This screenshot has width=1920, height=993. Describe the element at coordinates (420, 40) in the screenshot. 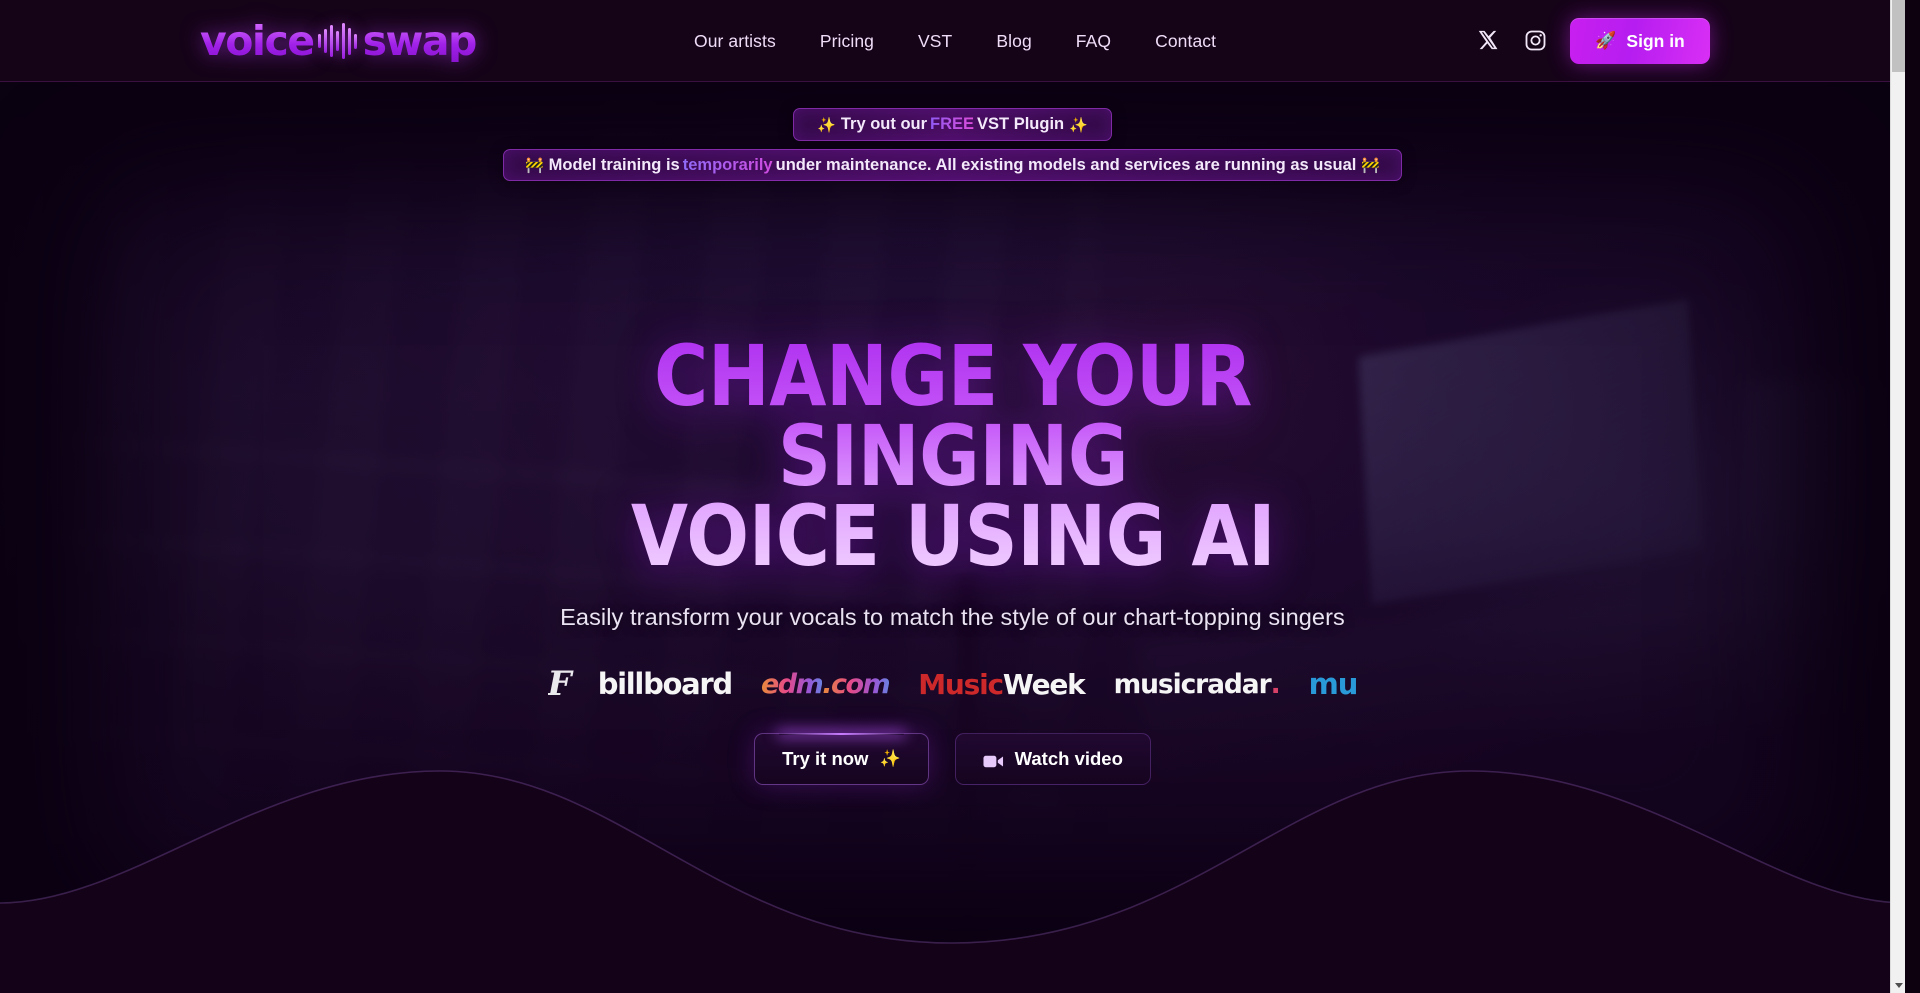

I see `logo-text-swap: swap` at that location.